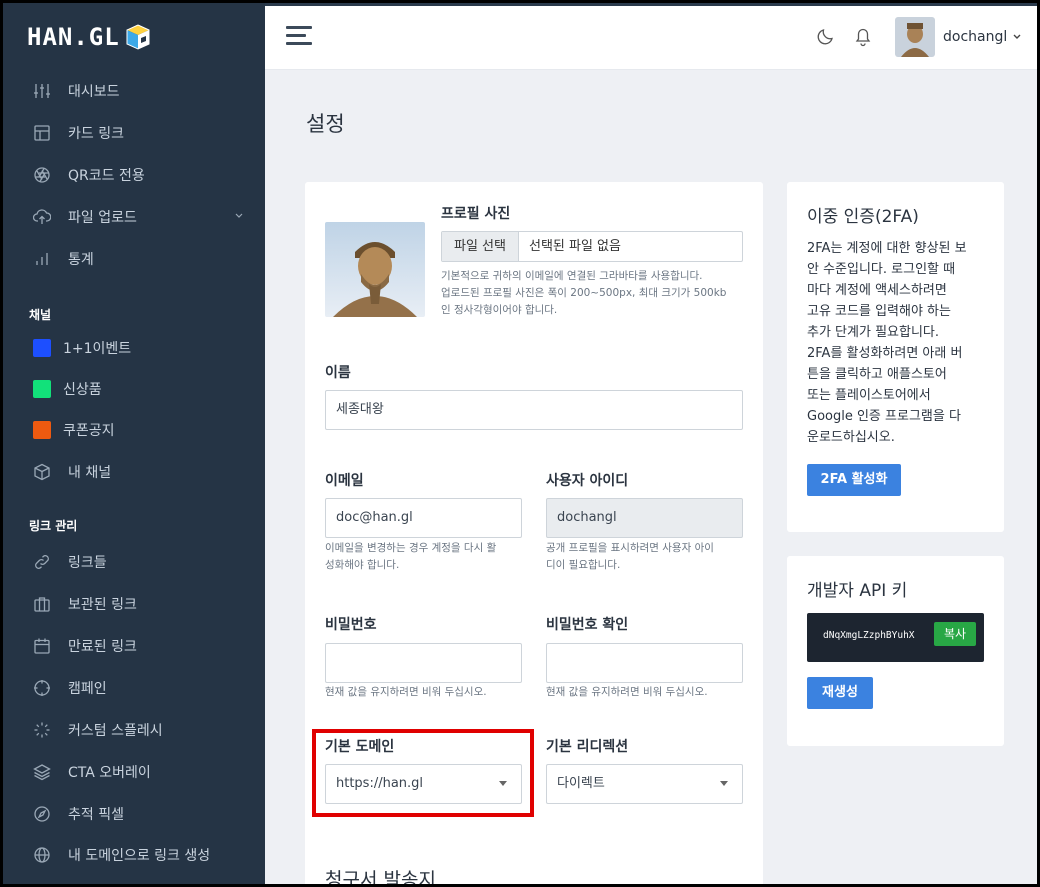  What do you see at coordinates (115, 731) in the screenshot?
I see `sidebar-item-label: 커스텀 스플레시` at bounding box center [115, 731].